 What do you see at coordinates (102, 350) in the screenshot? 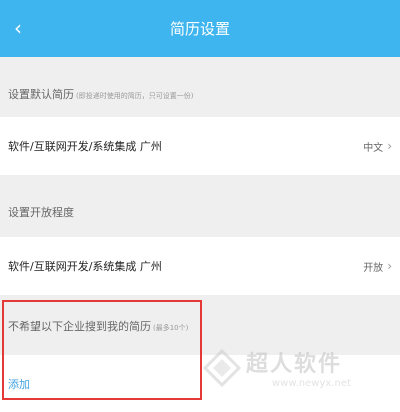
I see `highlight-box` at bounding box center [102, 350].